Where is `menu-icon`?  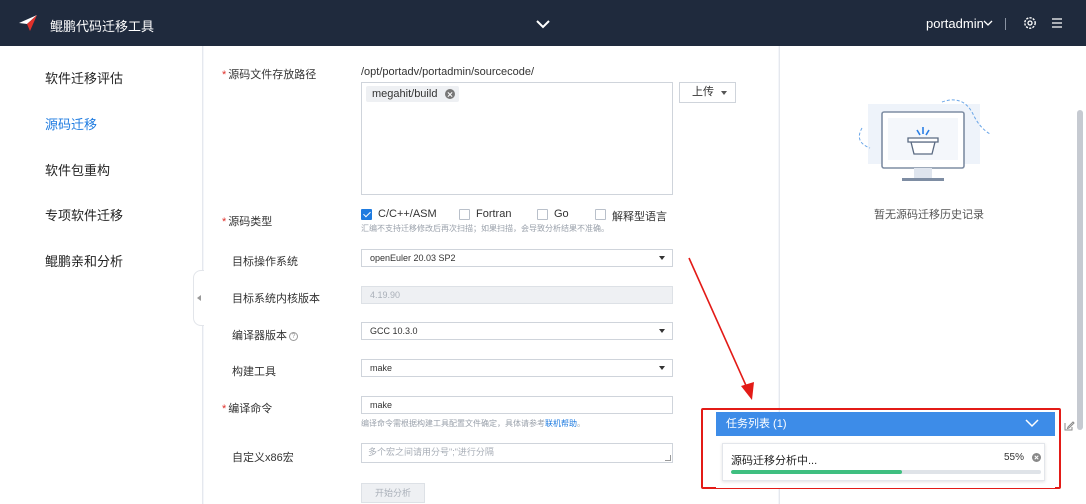
menu-icon is located at coordinates (1057, 23).